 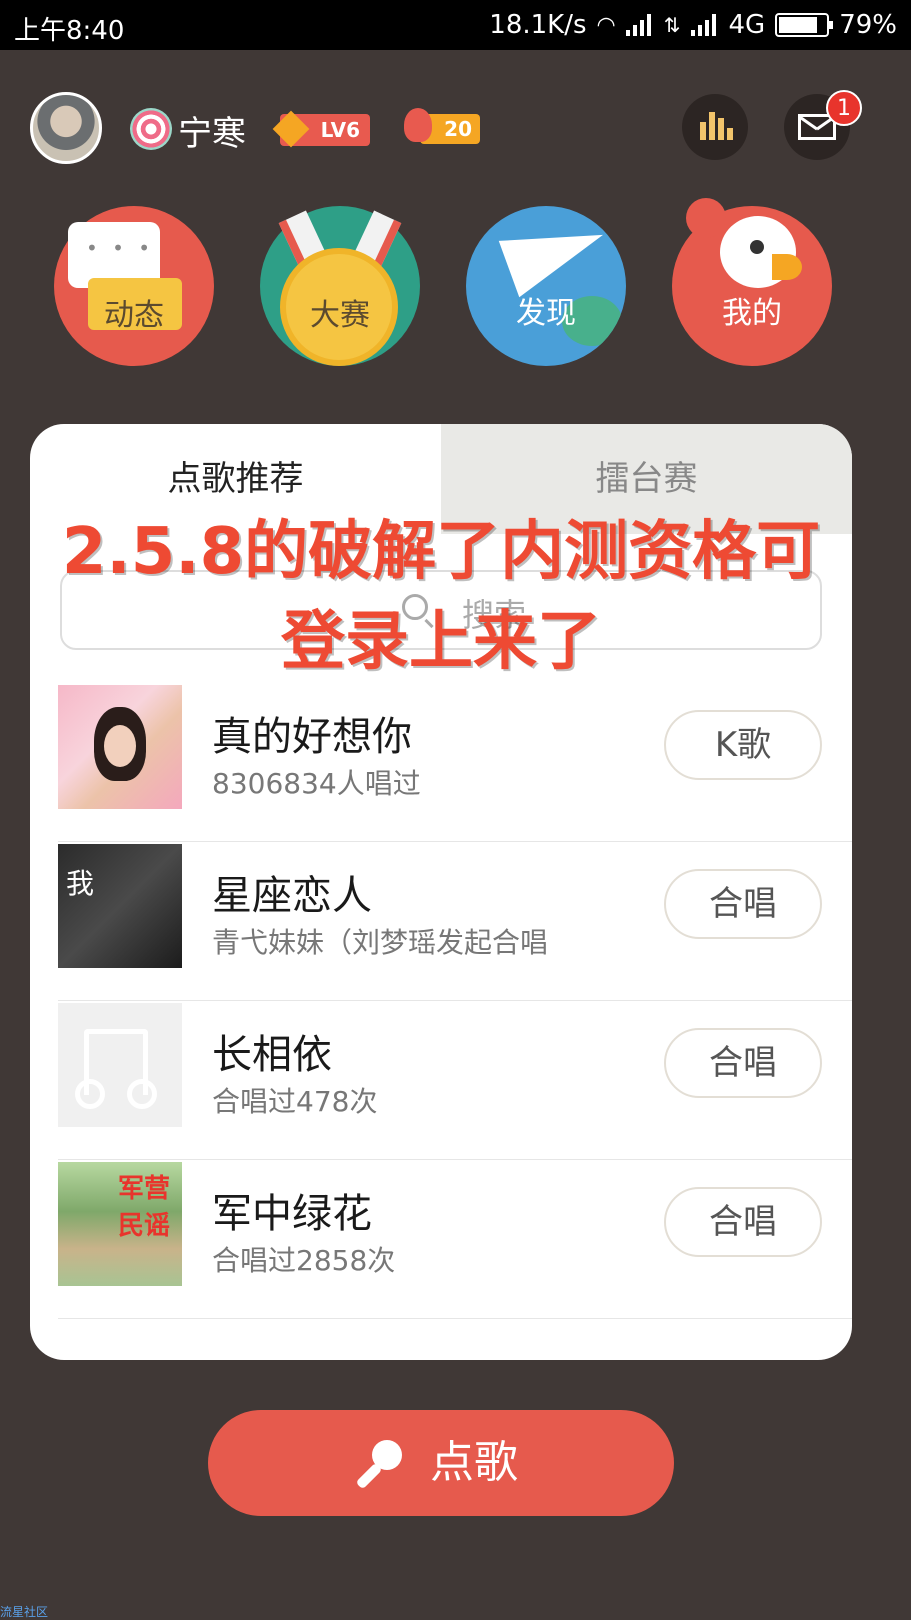 What do you see at coordinates (380, 942) in the screenshot?
I see `song-subtitle: 青弋妹妹（刘梦瑶发起合唱` at bounding box center [380, 942].